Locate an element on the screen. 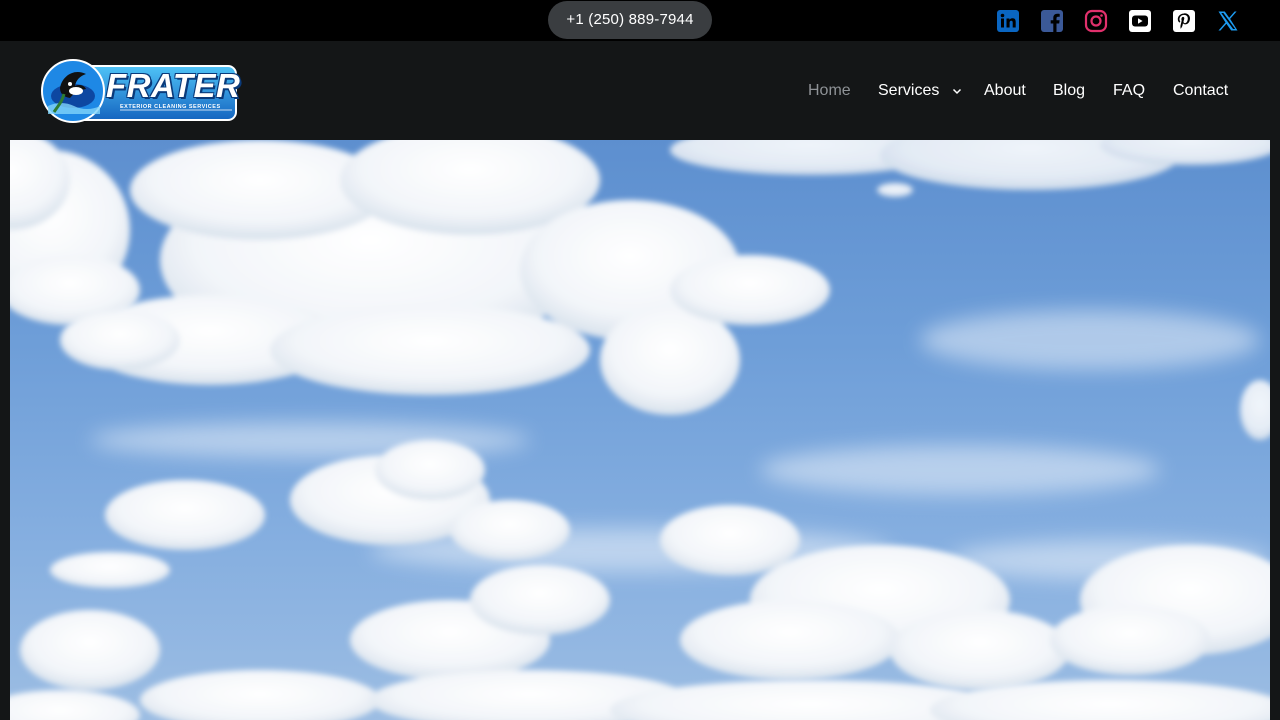 Image resolution: width=1280 pixels, height=720 pixels. main-nav: Home Services About Blog FAQ Contact is located at coordinates (640, 90).